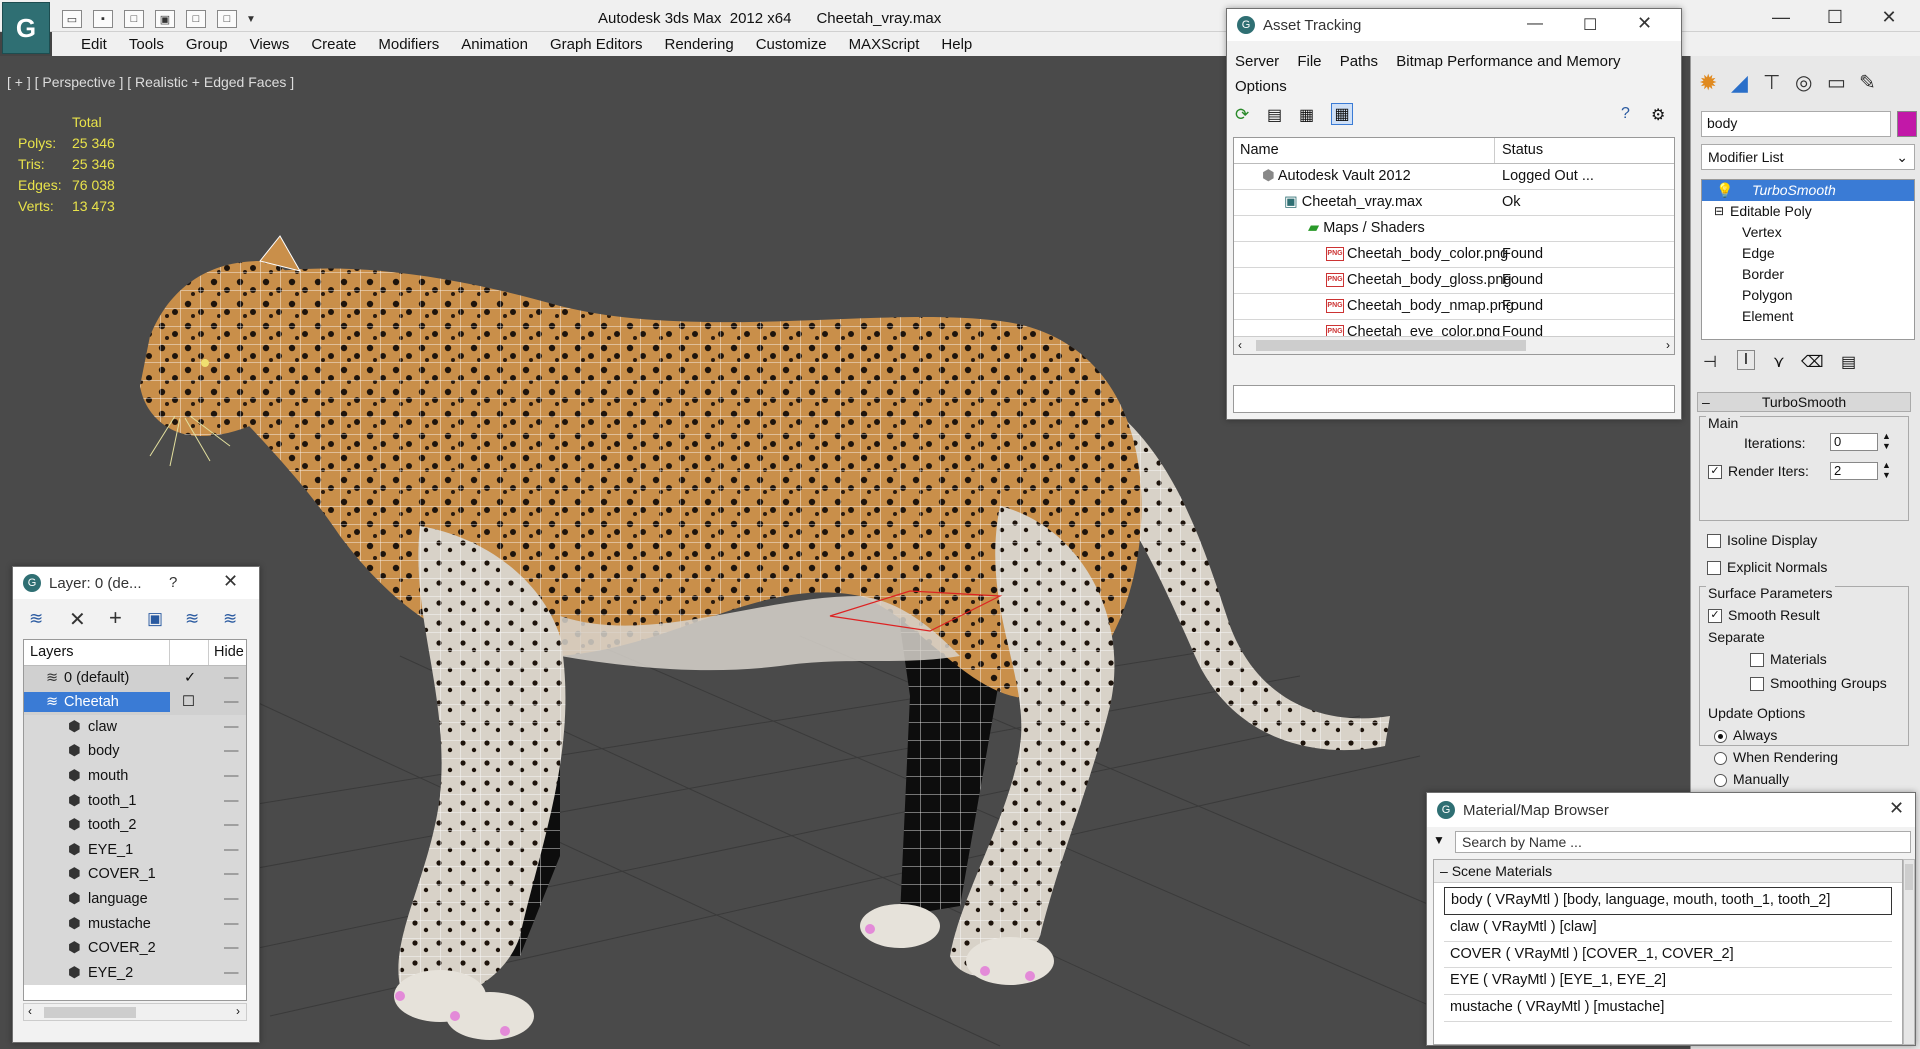 The height and width of the screenshot is (1049, 1920). I want to click on menu-views: Views, so click(270, 44).